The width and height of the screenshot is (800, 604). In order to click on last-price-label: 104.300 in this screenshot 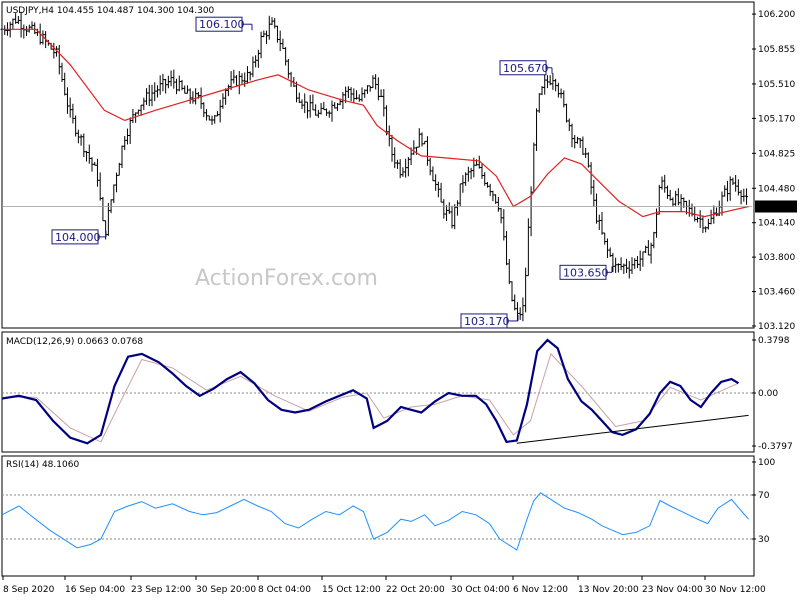, I will do `click(775, 207)`.